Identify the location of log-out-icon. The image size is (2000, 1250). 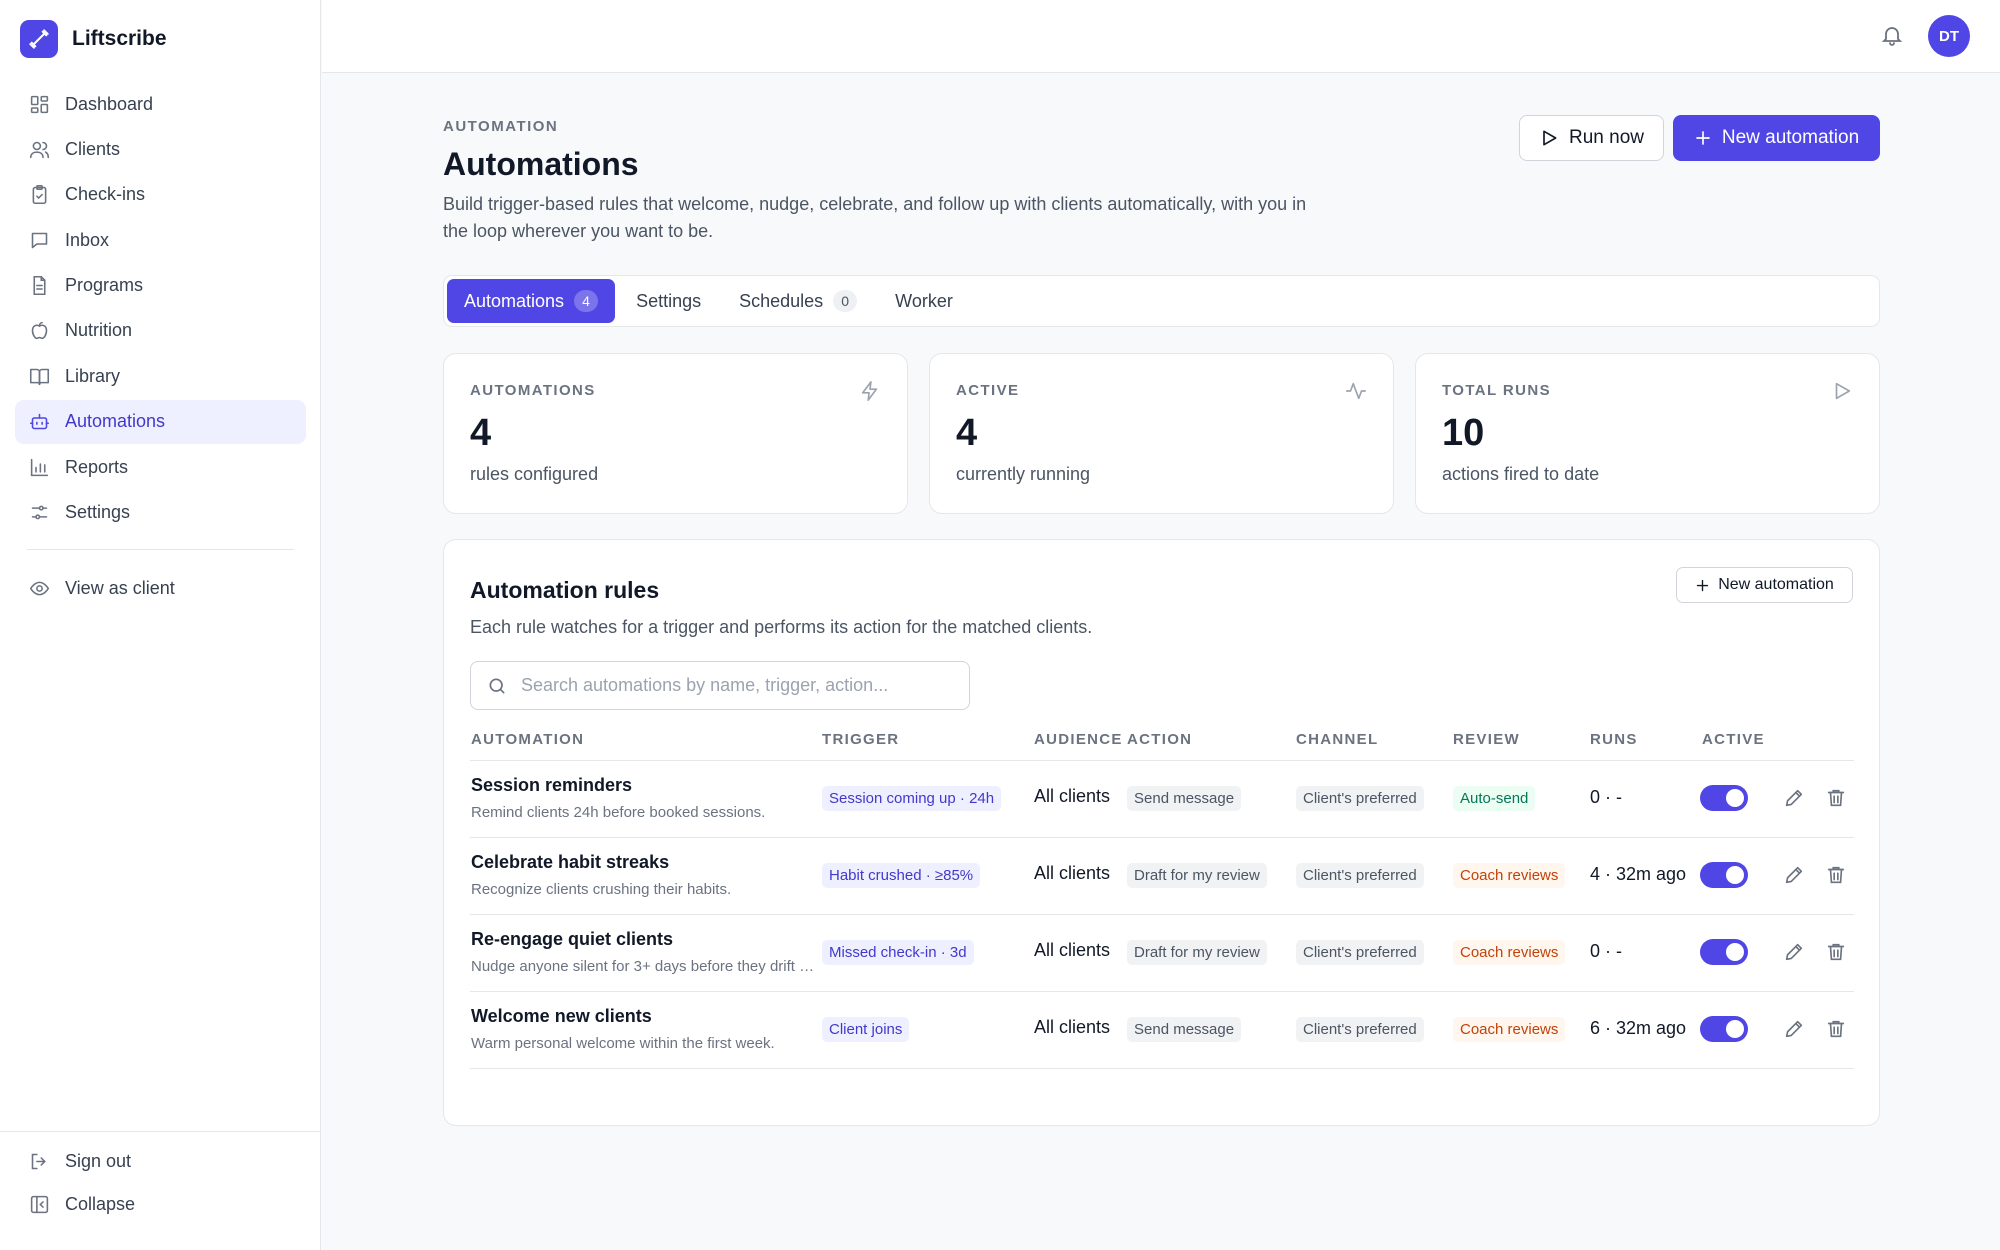
(38, 1161).